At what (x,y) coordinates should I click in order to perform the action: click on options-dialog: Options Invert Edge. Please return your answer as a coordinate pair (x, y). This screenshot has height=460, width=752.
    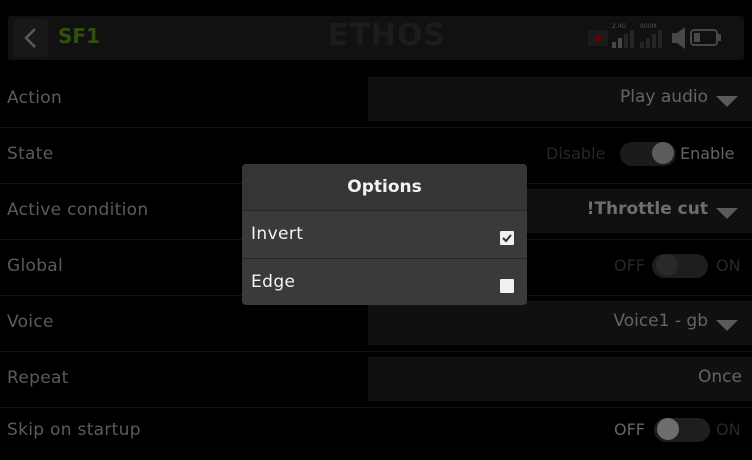
    Looking at the image, I should click on (384, 234).